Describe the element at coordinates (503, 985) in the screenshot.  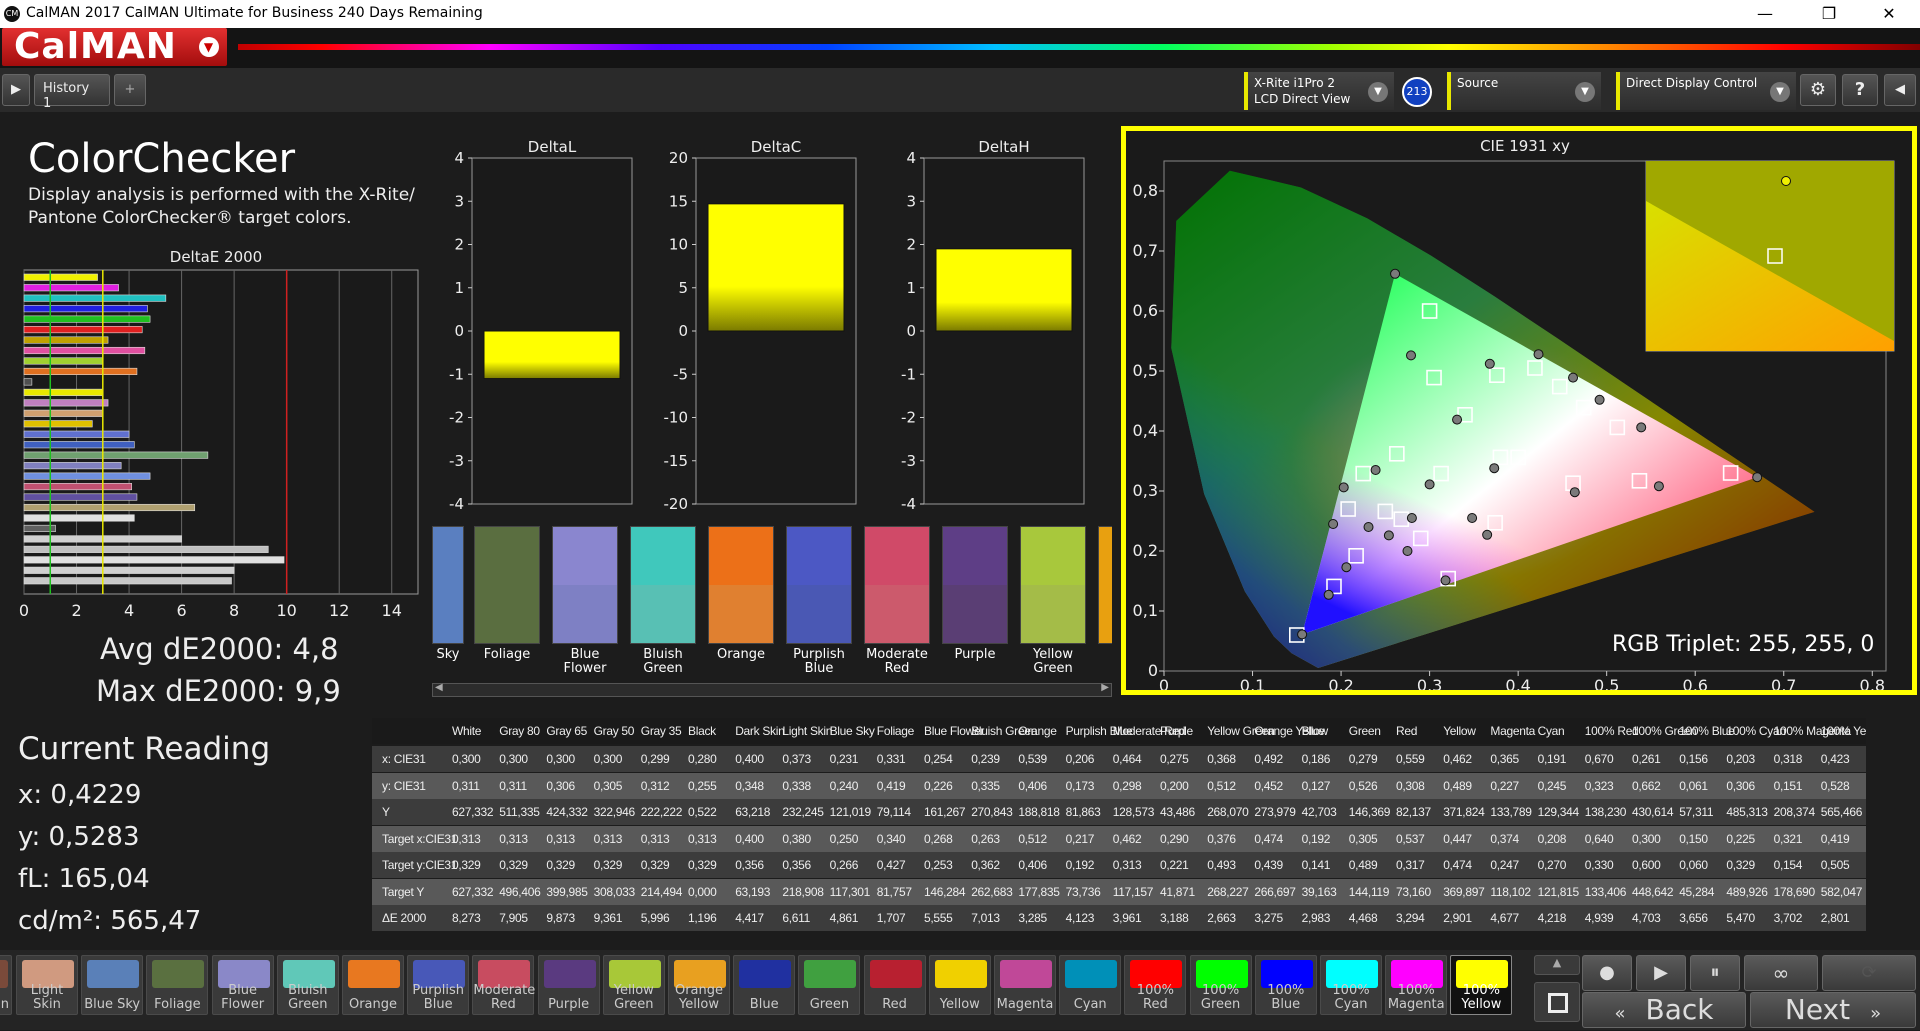
I see `swatch-button: Moderate Red` at that location.